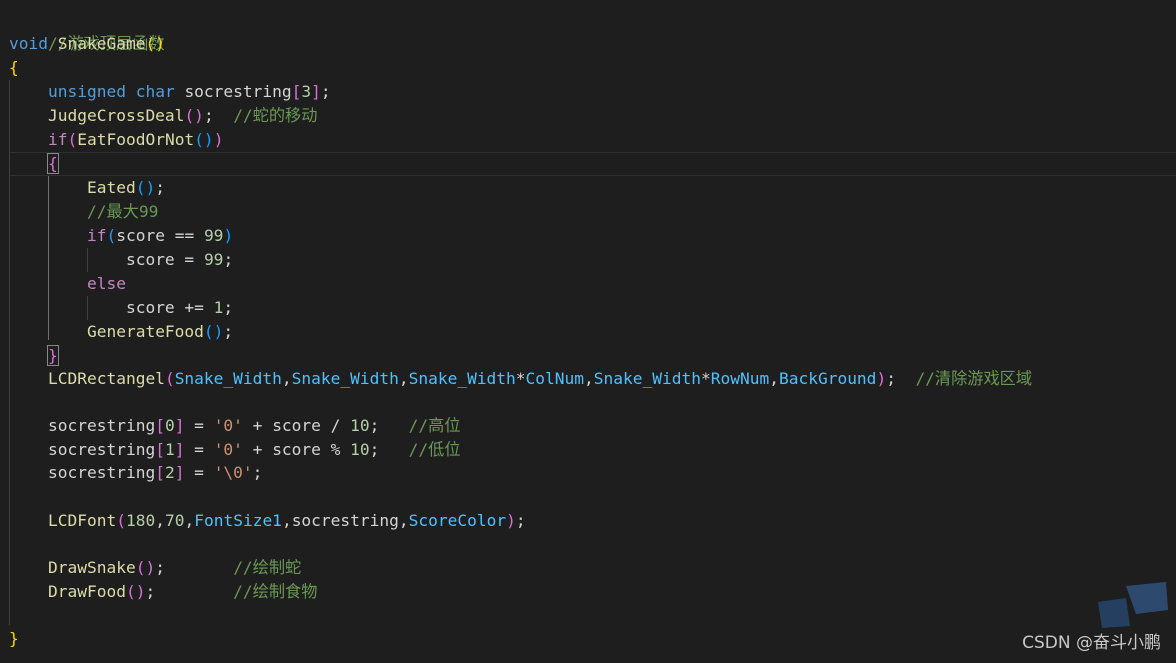 The height and width of the screenshot is (663, 1176). Describe the element at coordinates (86, 91) in the screenshot. I see `code-keyword: unsigned` at that location.